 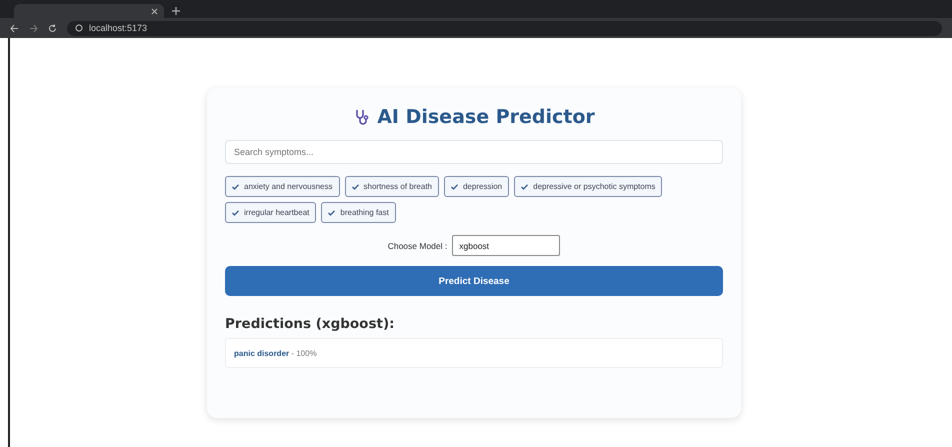 I want to click on app-title: AI Disease Predictor, so click(x=486, y=117).